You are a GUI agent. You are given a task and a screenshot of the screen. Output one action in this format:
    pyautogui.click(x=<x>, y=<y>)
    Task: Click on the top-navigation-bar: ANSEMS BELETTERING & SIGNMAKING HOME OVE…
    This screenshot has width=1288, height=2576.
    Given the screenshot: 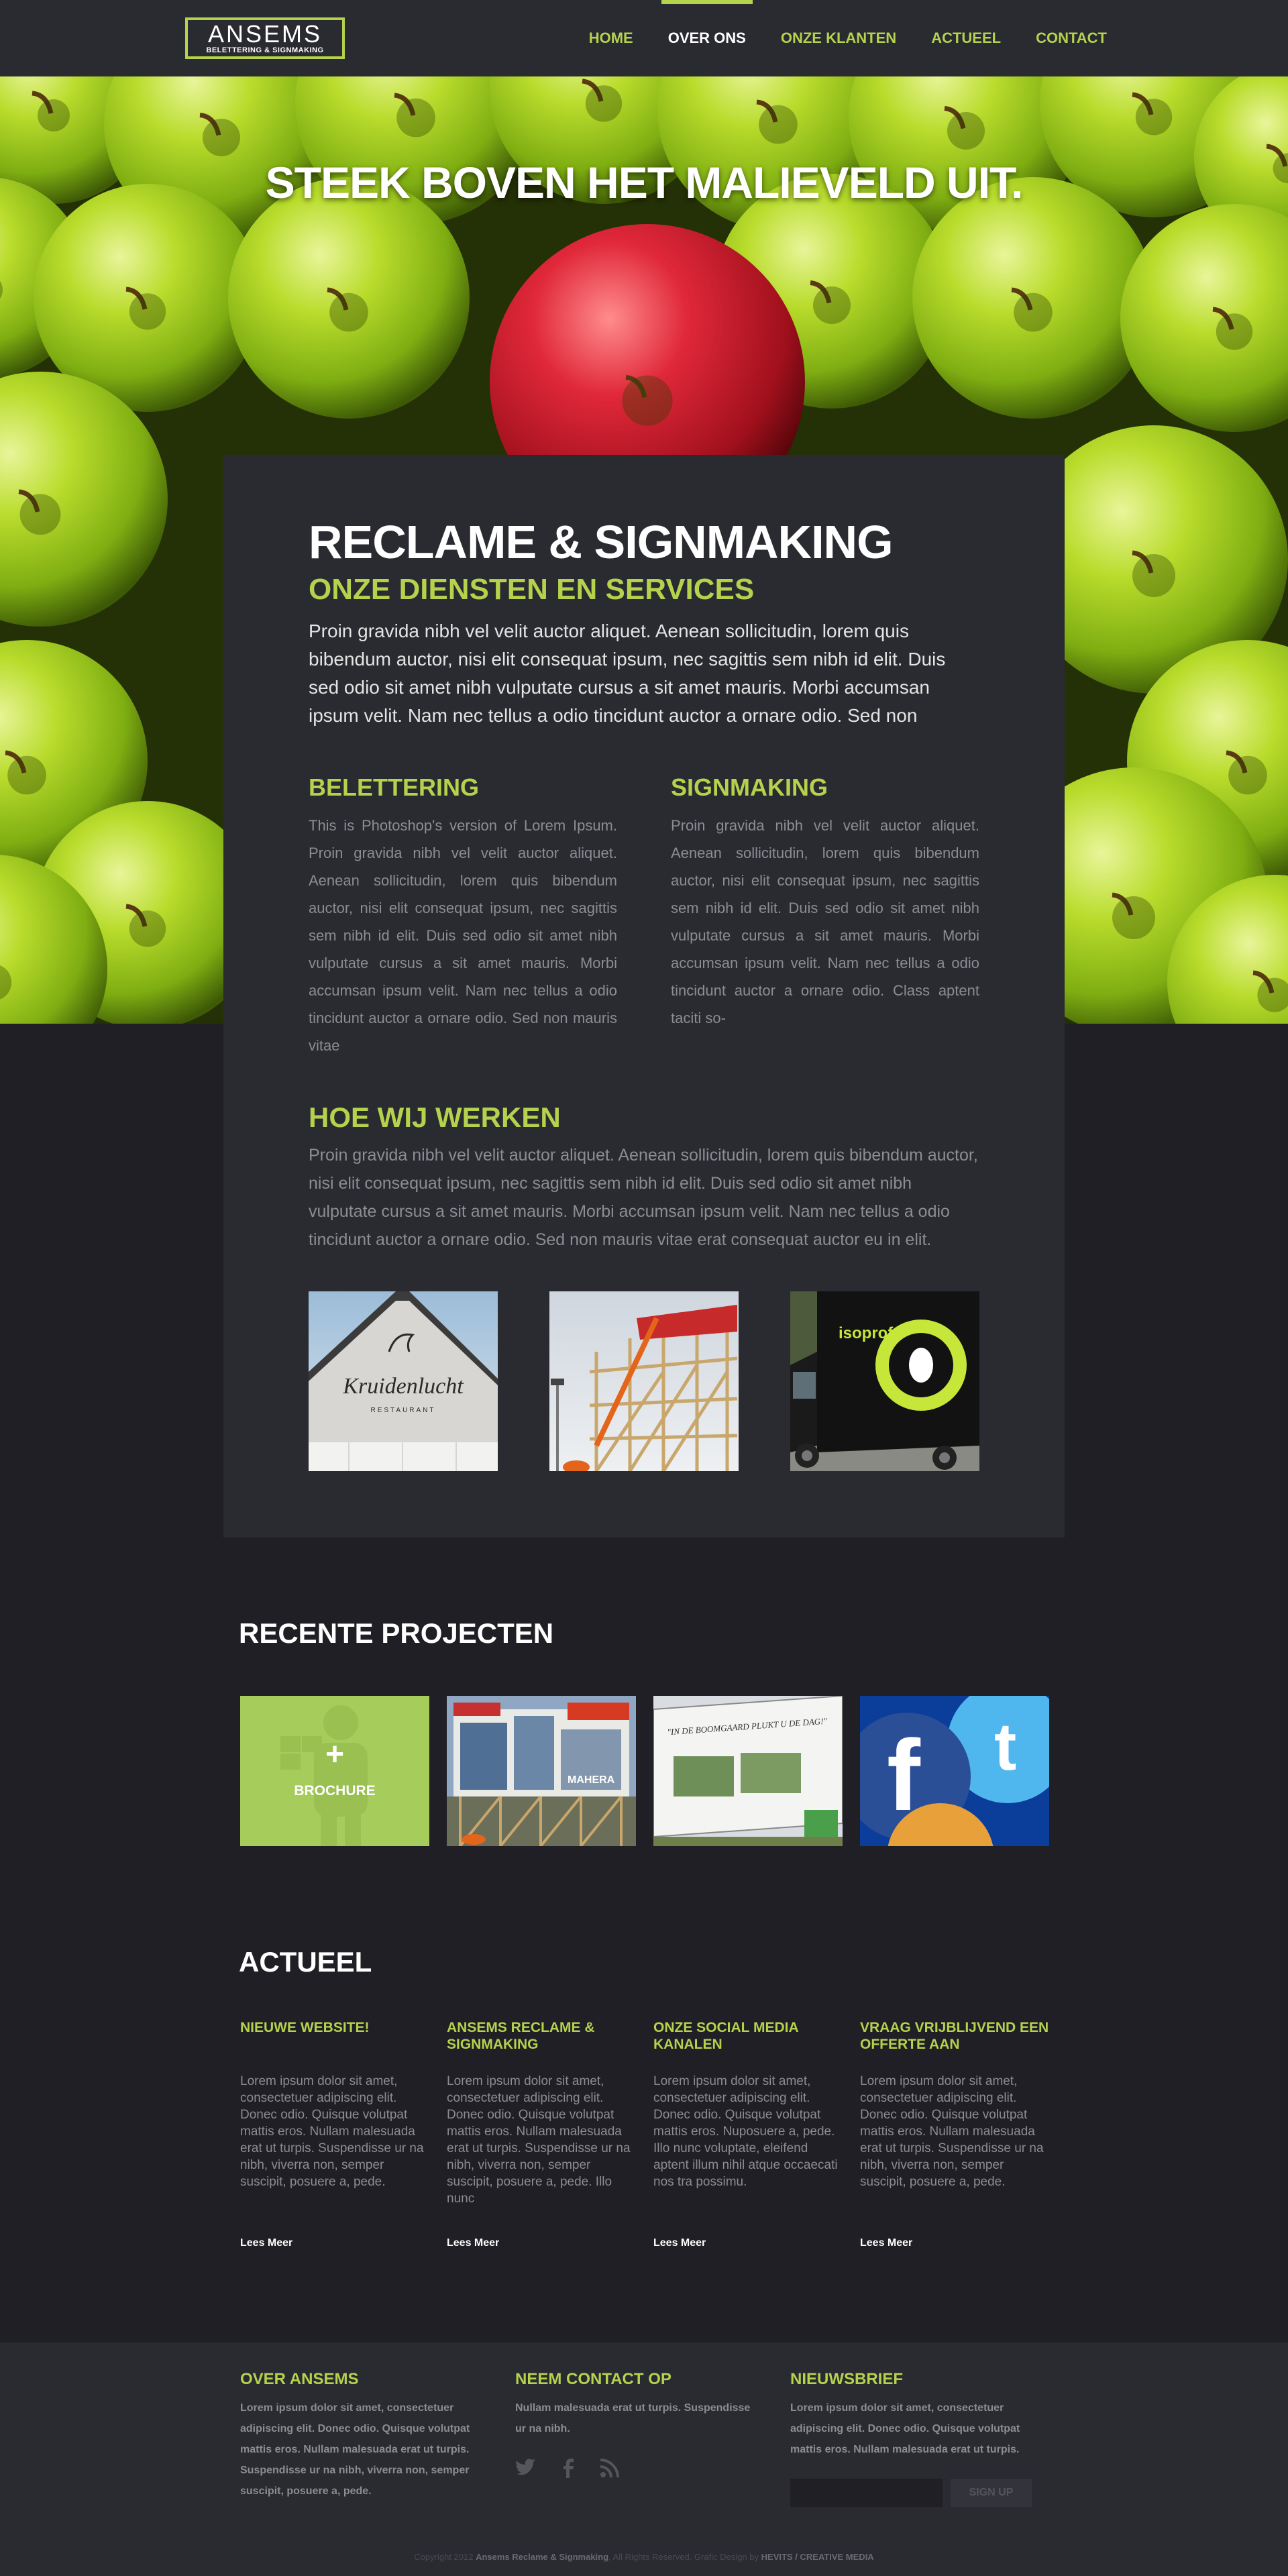 What is the action you would take?
    pyautogui.click(x=644, y=38)
    